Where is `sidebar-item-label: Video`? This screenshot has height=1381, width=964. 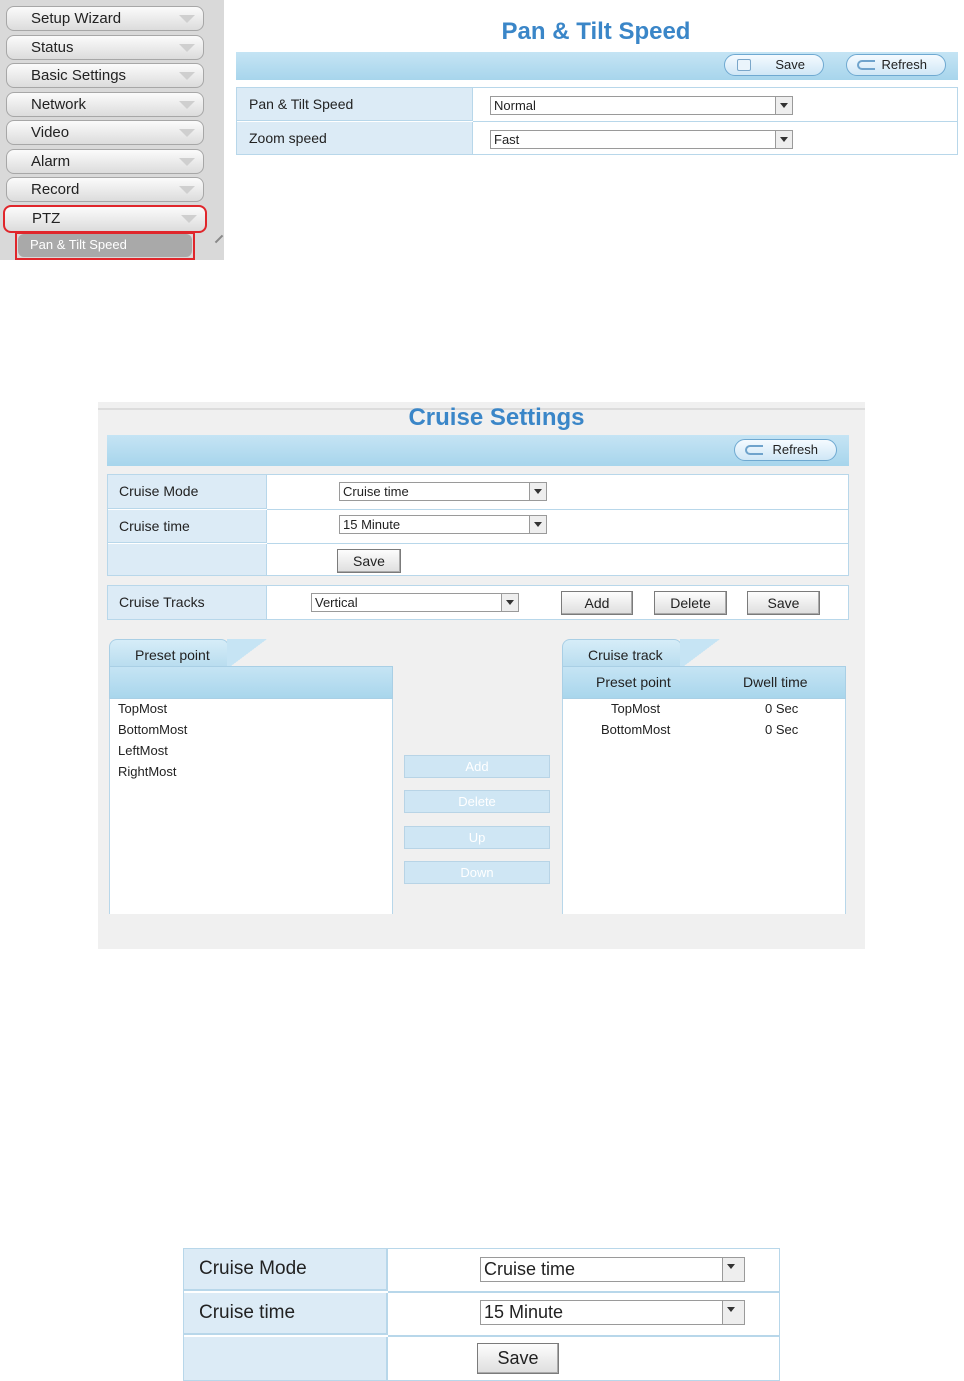 sidebar-item-label: Video is located at coordinates (50, 132).